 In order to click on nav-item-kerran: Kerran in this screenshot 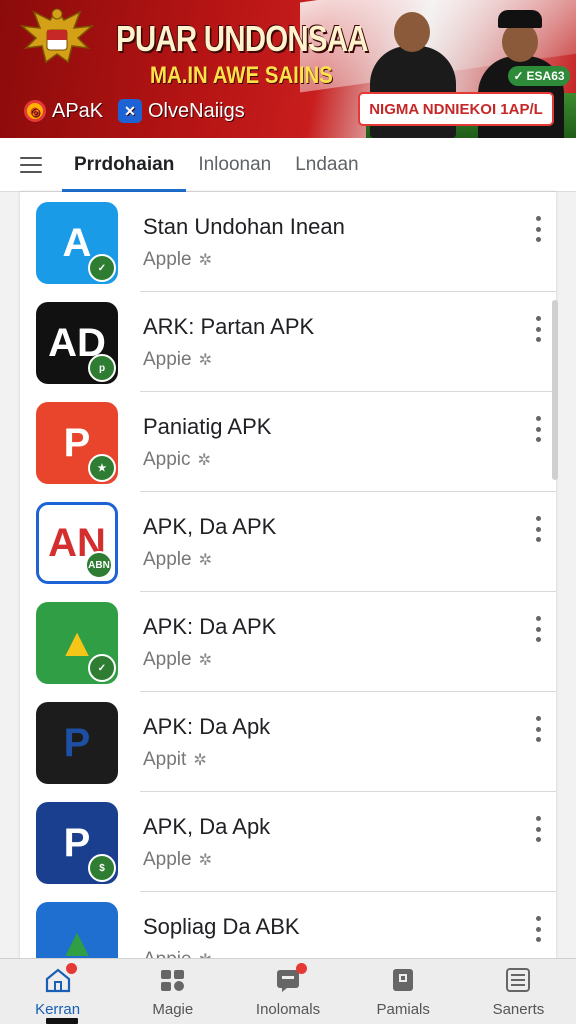, I will do `click(57, 991)`.